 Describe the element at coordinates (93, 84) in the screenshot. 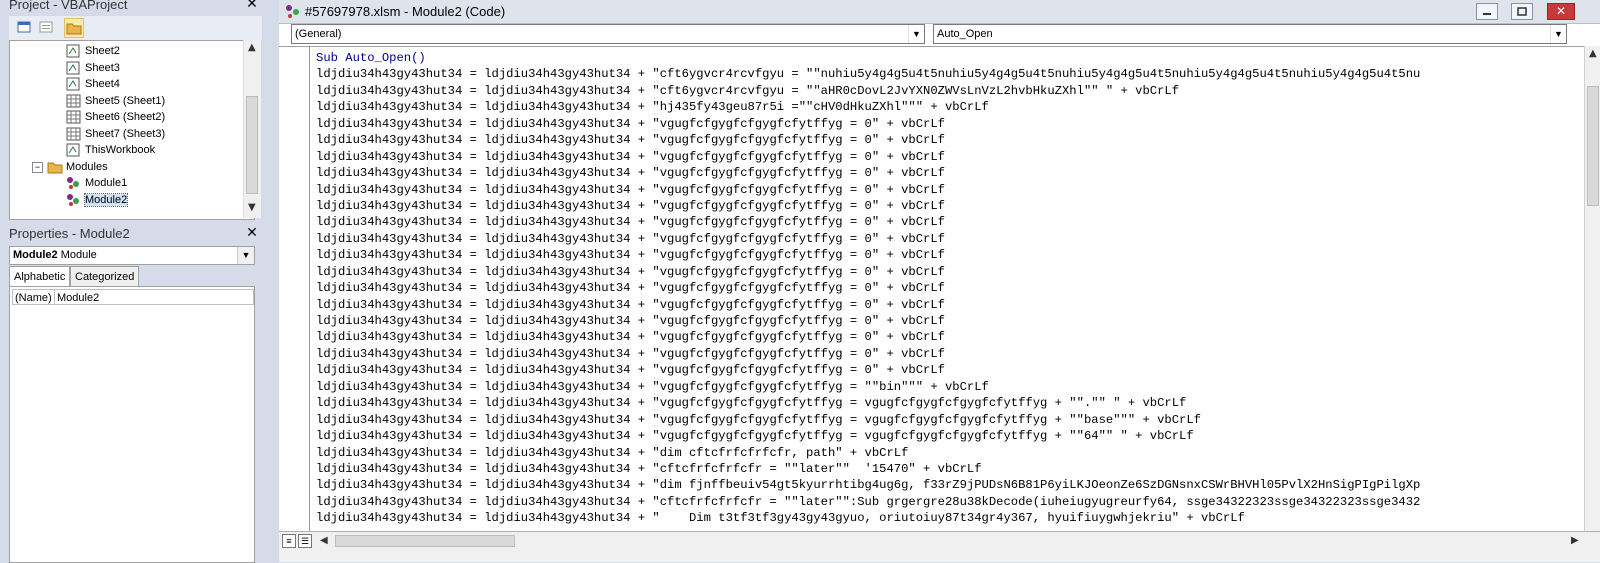

I see `tree-item-sheet4: Sheet4` at that location.